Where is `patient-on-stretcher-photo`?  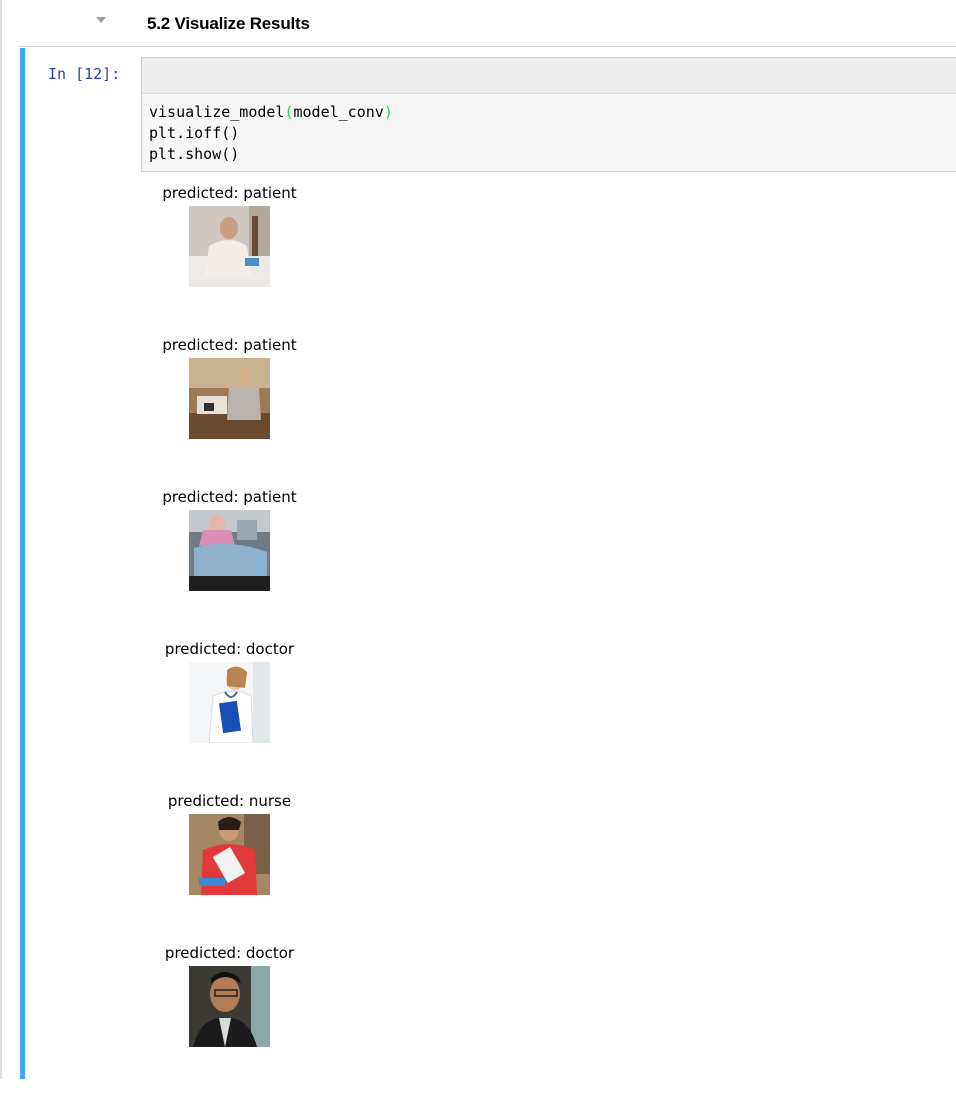
patient-on-stretcher-photo is located at coordinates (229, 550).